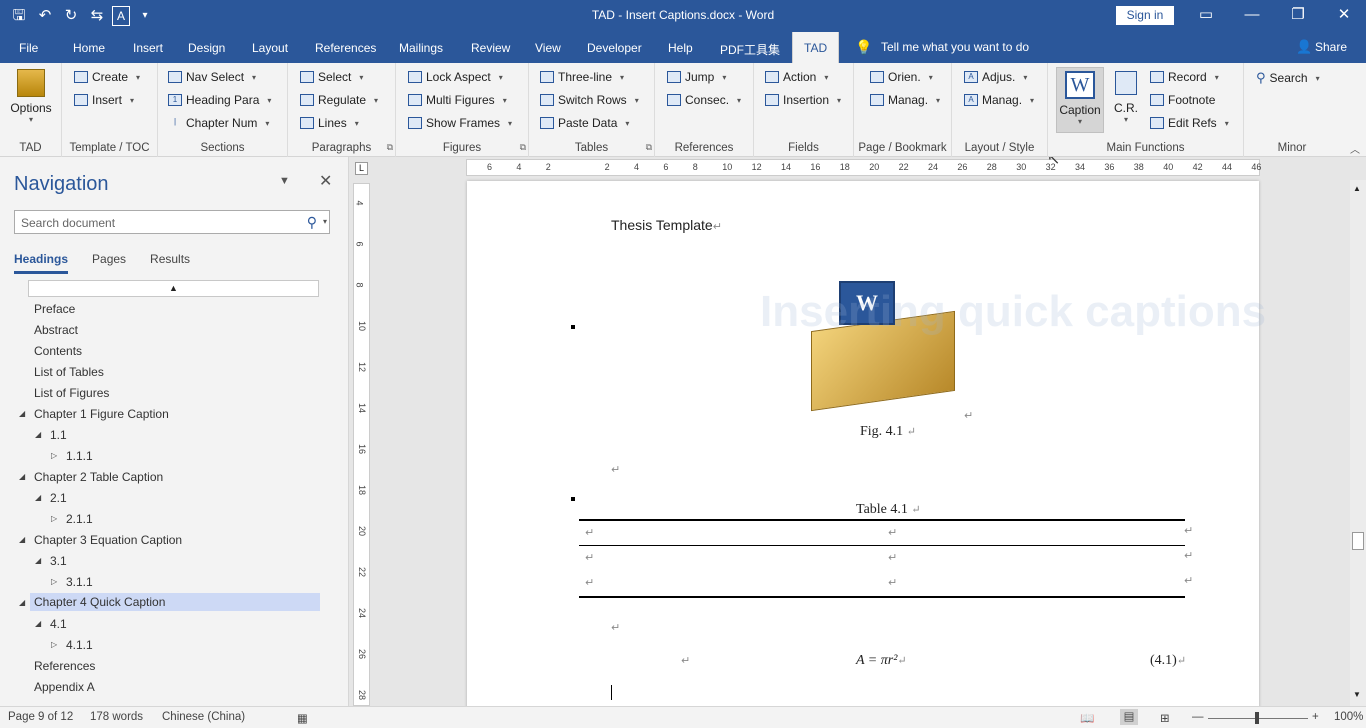  I want to click on zoom-level: 100%, so click(1348, 717).